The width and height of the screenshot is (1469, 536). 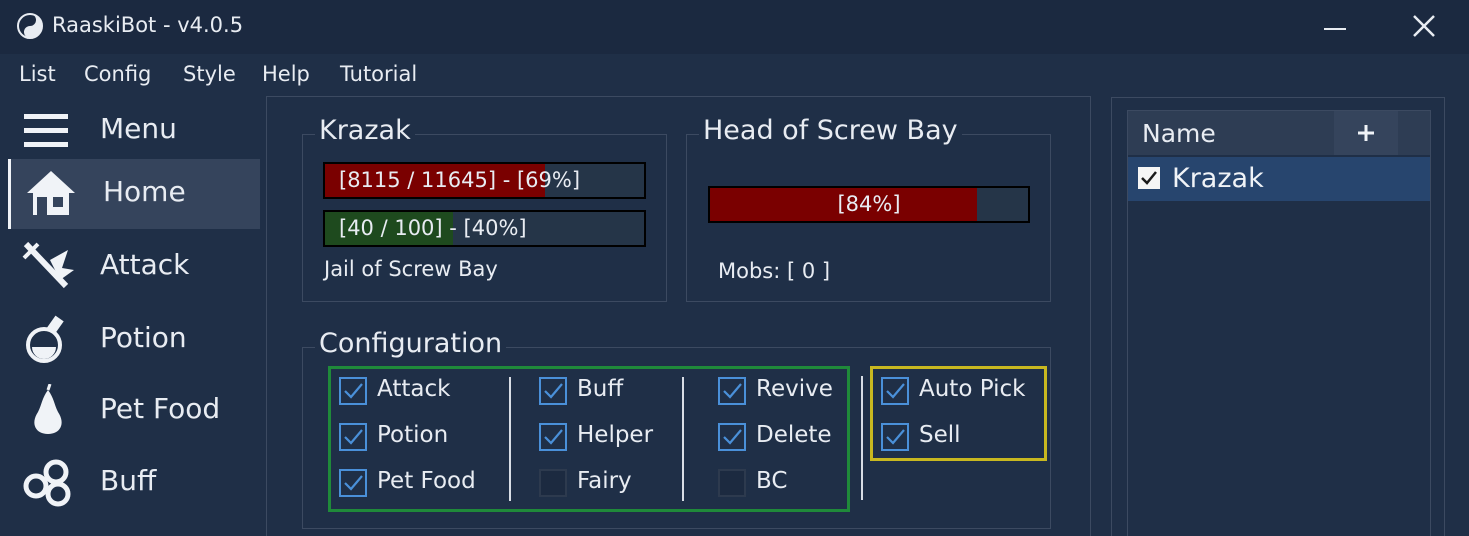 I want to click on sidebar-item-label: Pet Food, so click(x=160, y=408).